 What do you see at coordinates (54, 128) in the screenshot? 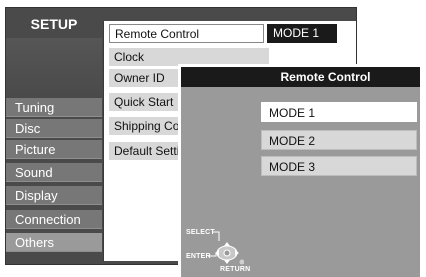
I see `sidebar-item-disc: Disc` at bounding box center [54, 128].